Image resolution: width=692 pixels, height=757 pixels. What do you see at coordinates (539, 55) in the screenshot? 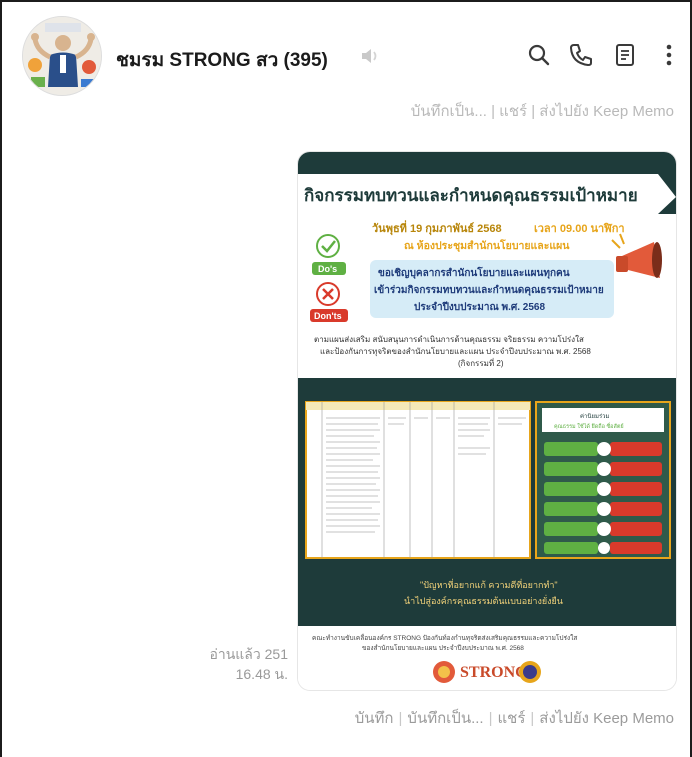
I see `search-icon` at bounding box center [539, 55].